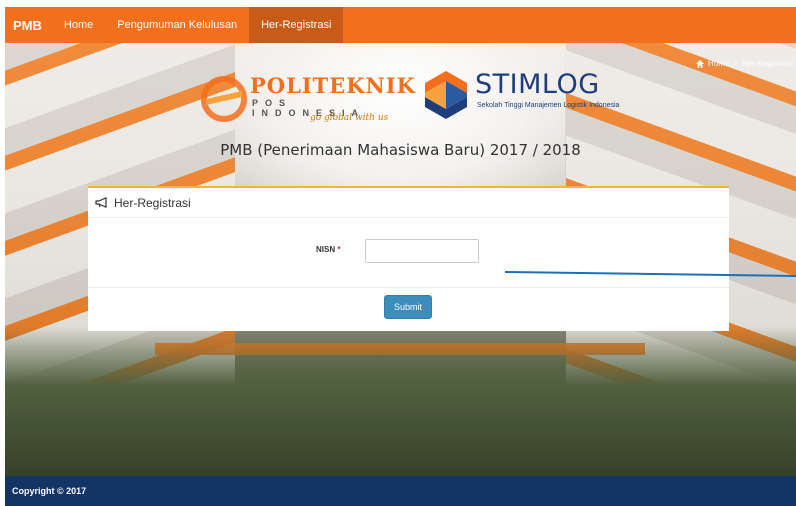 This screenshot has height=506, width=796. Describe the element at coordinates (349, 118) in the screenshot. I see `politeknik-tagline: go global with us` at that location.